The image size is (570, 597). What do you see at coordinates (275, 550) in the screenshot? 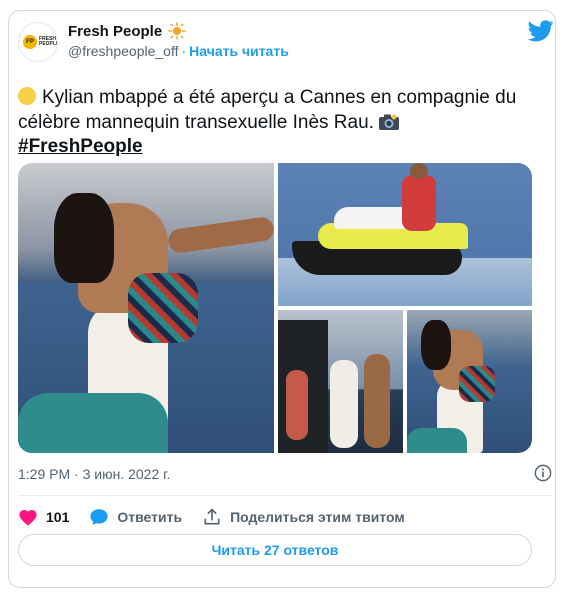
I see `read-replies-button: Читать 27 ответов` at bounding box center [275, 550].